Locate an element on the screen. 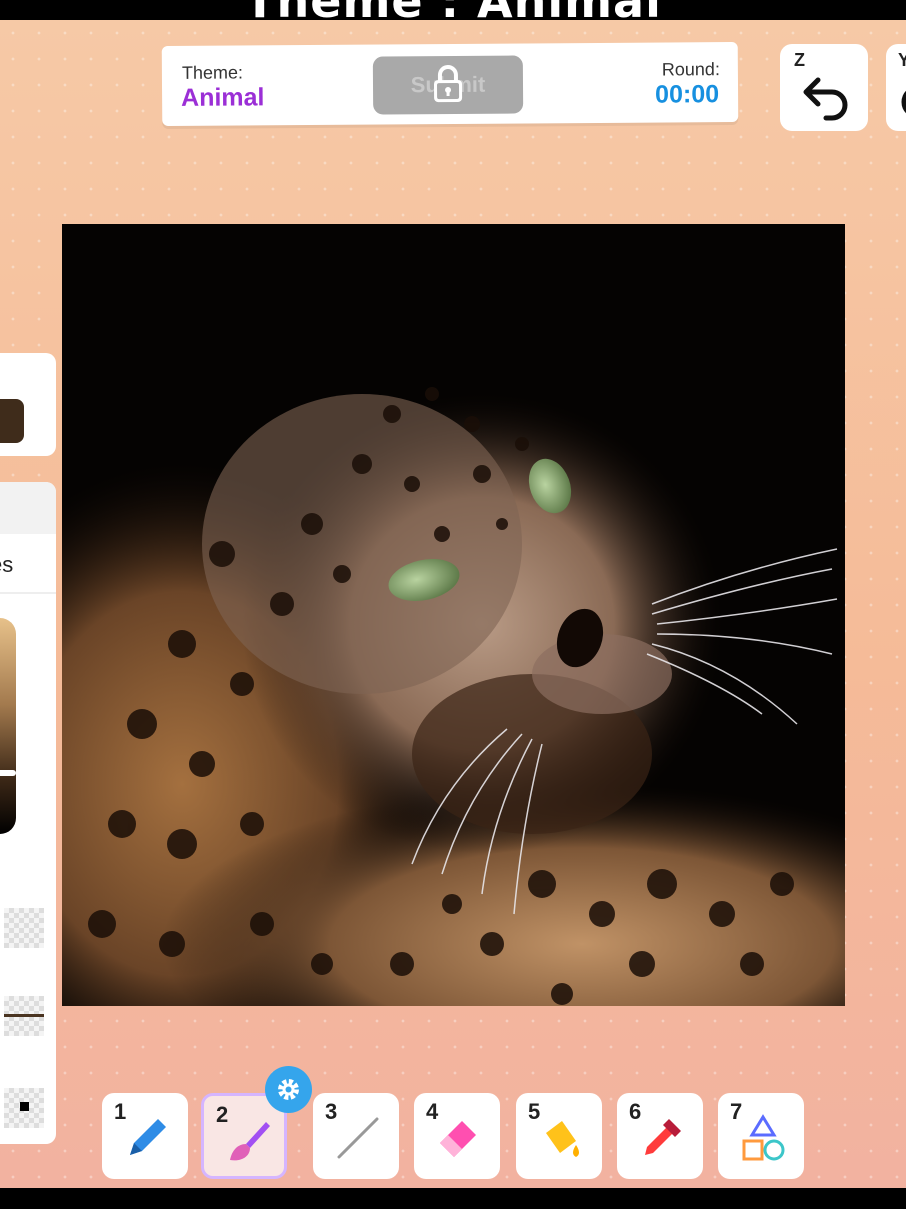 The image size is (906, 1209). tool-options-panel: es is located at coordinates (28, 813).